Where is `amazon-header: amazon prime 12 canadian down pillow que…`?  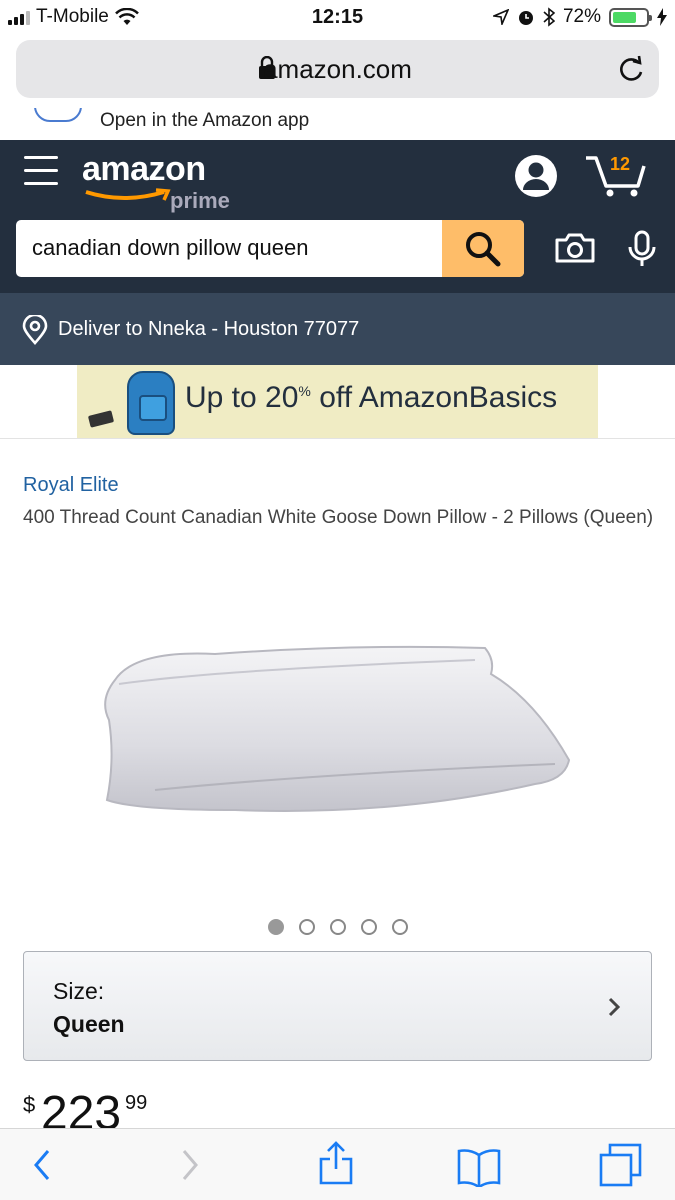 amazon-header: amazon prime 12 canadian down pillow que… is located at coordinates (337, 216).